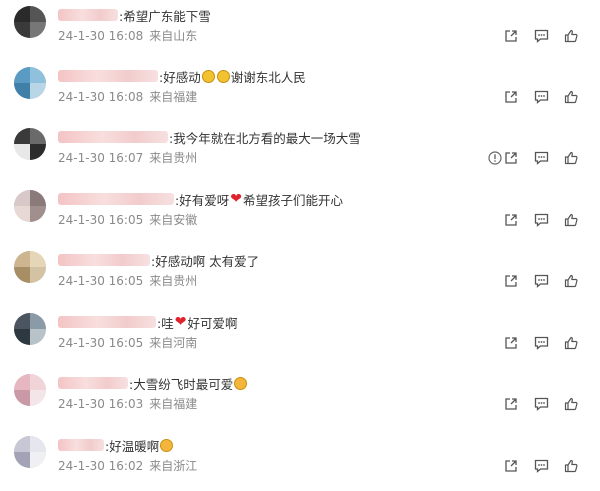 Image resolution: width=600 pixels, height=491 pixels. I want to click on comment-meta: 24-1-30 16:05 来自安徽, so click(127, 219).